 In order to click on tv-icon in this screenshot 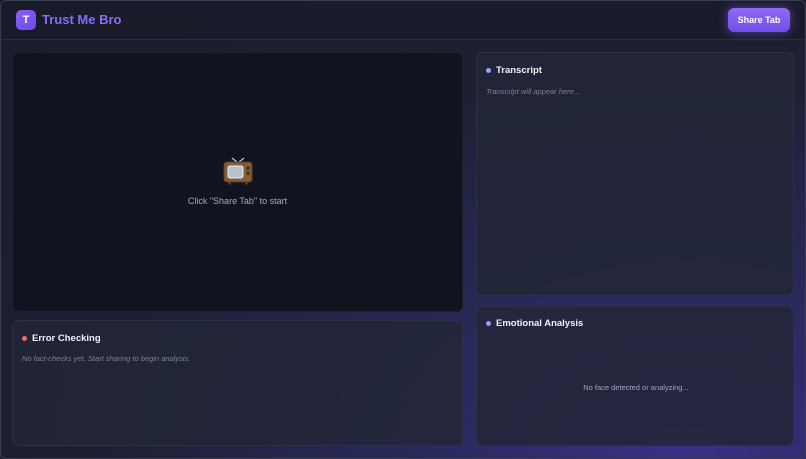, I will do `click(238, 171)`.